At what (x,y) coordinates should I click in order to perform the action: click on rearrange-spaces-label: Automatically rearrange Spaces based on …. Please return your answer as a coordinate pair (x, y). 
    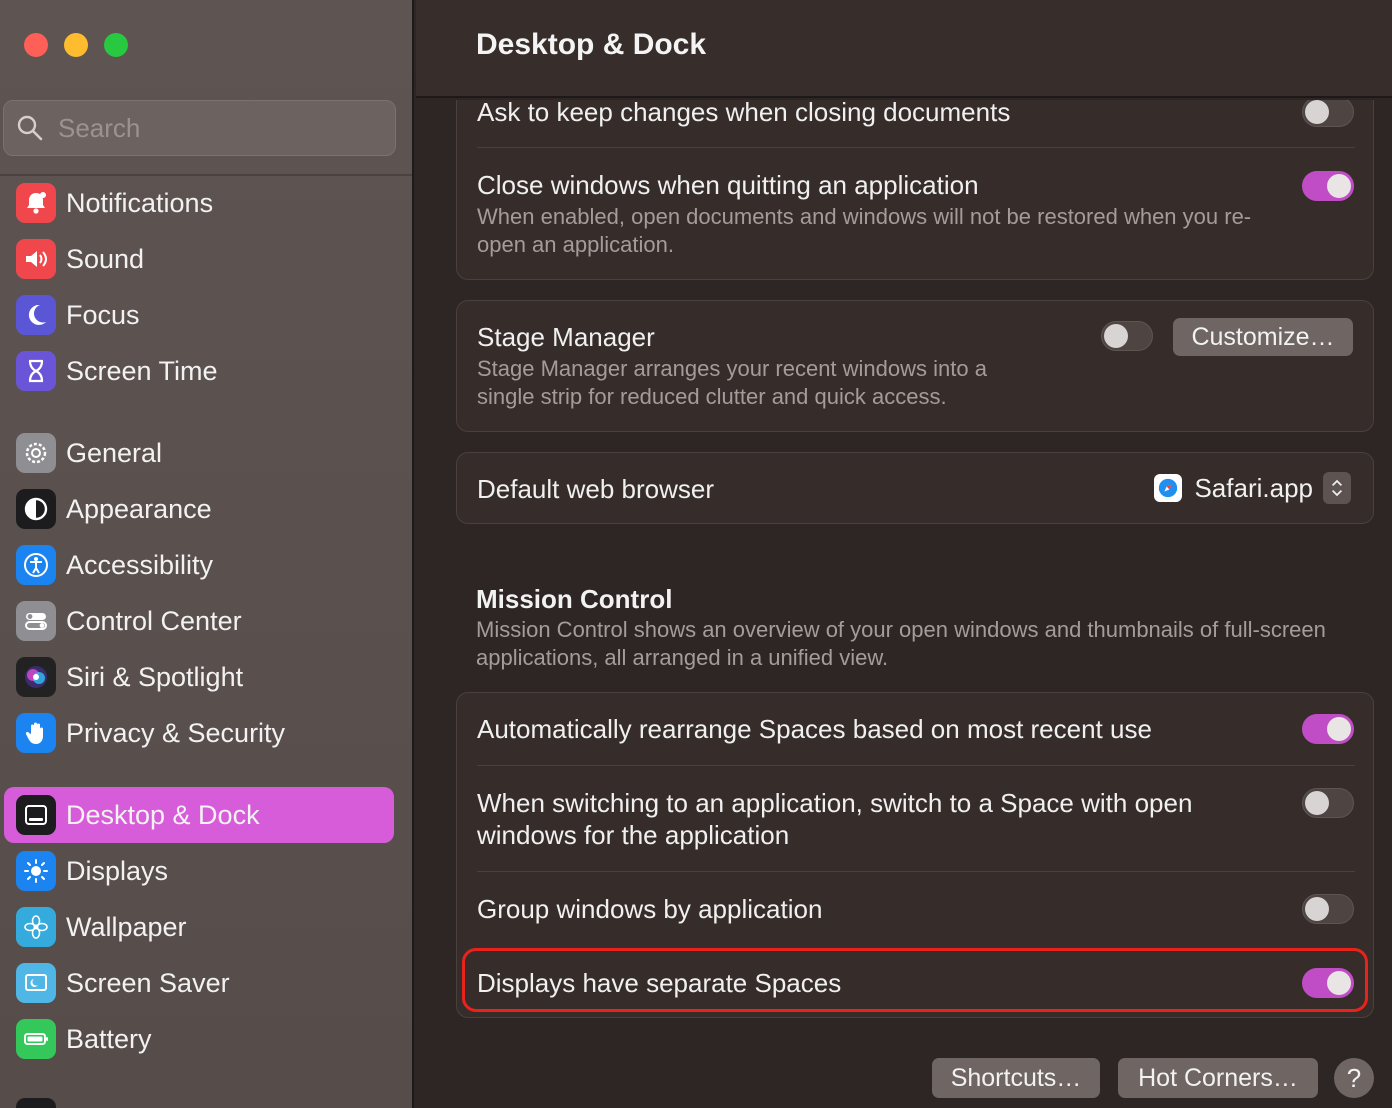
    Looking at the image, I should click on (814, 729).